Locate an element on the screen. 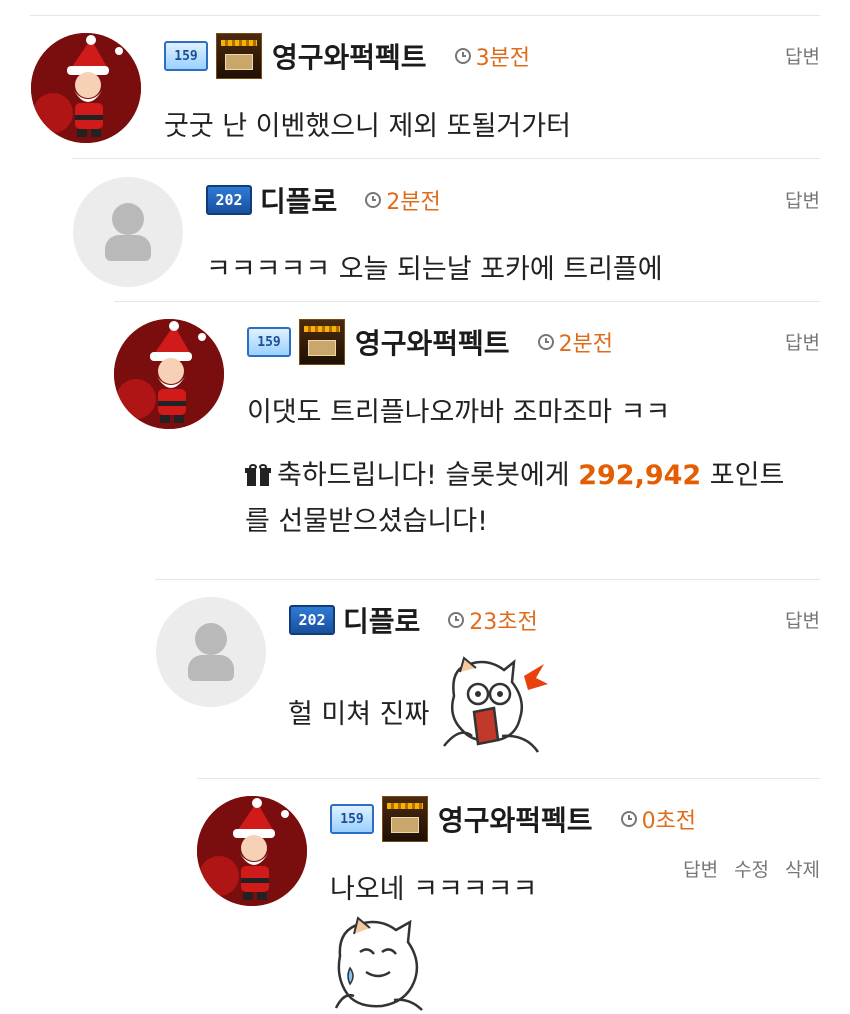 The height and width of the screenshot is (1014, 850). comment-header: 202 디플로 2분전 is located at coordinates (323, 200).